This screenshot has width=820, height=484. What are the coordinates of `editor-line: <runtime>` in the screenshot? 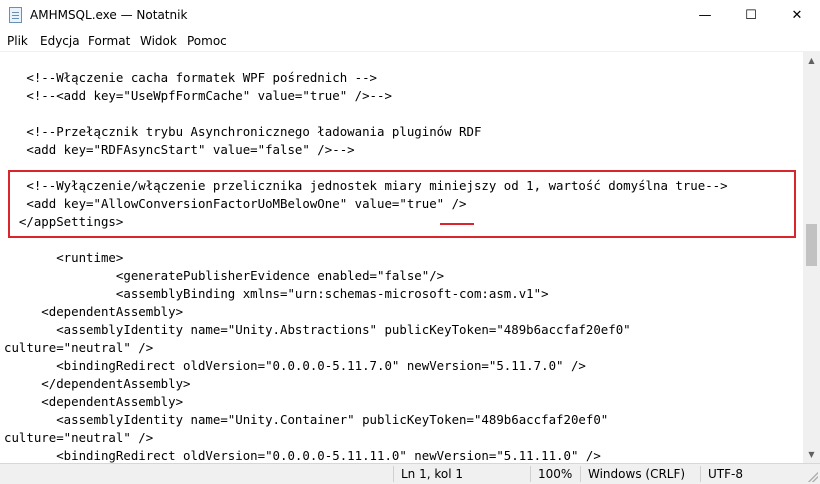 It's located at (64, 257).